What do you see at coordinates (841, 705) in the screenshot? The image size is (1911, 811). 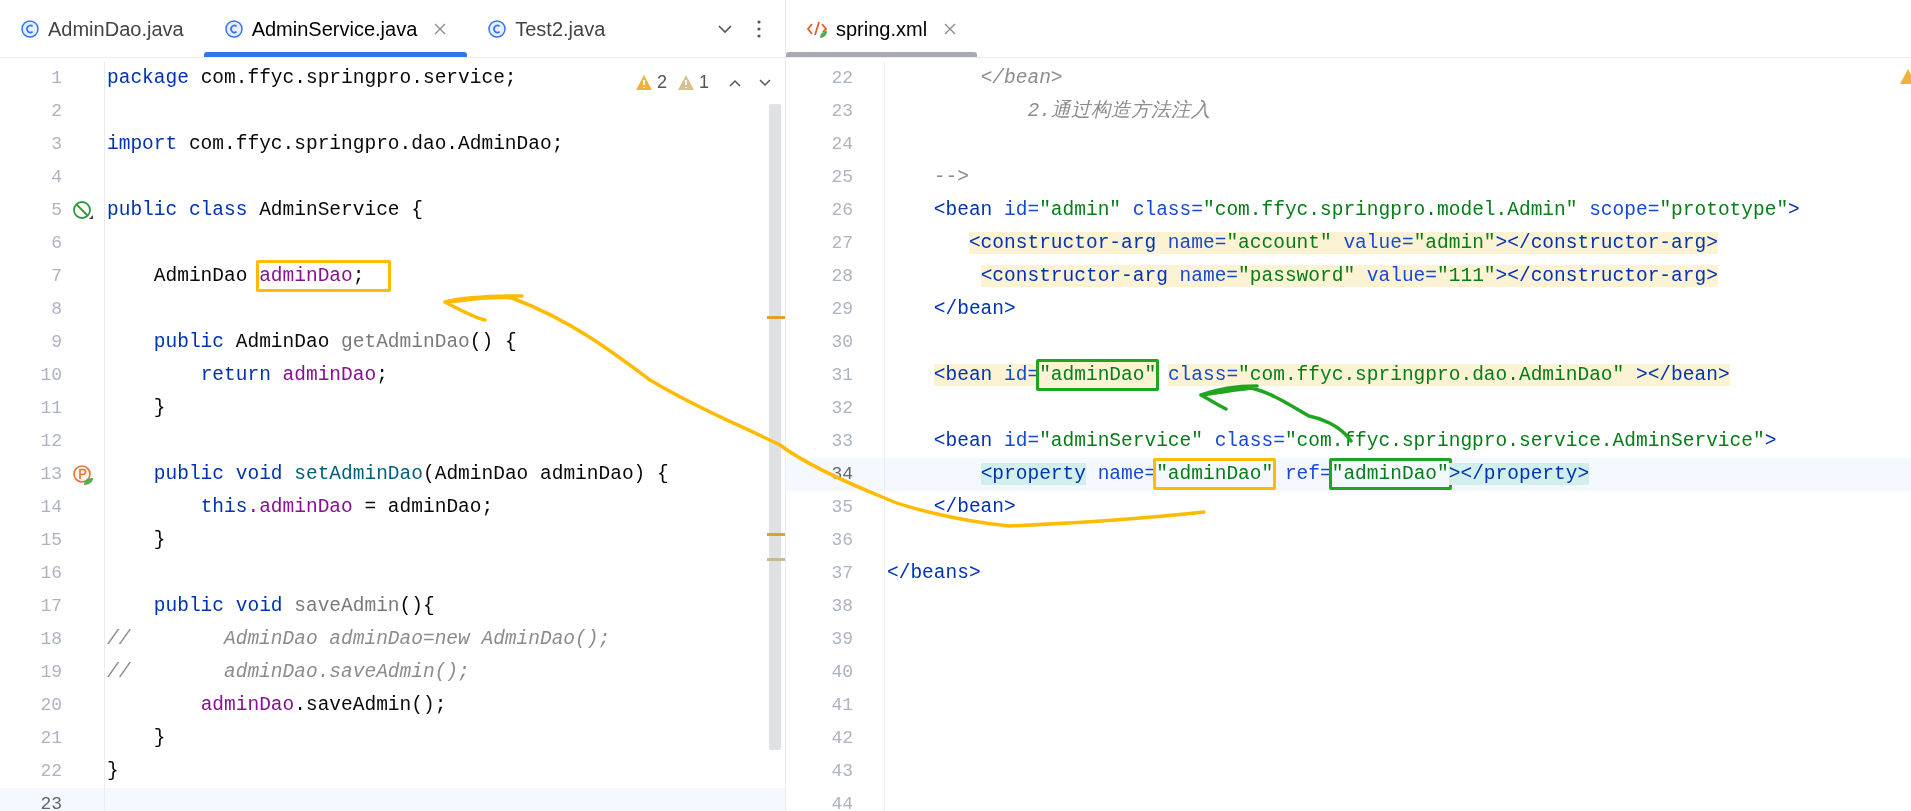 I see `line-number: 41` at bounding box center [841, 705].